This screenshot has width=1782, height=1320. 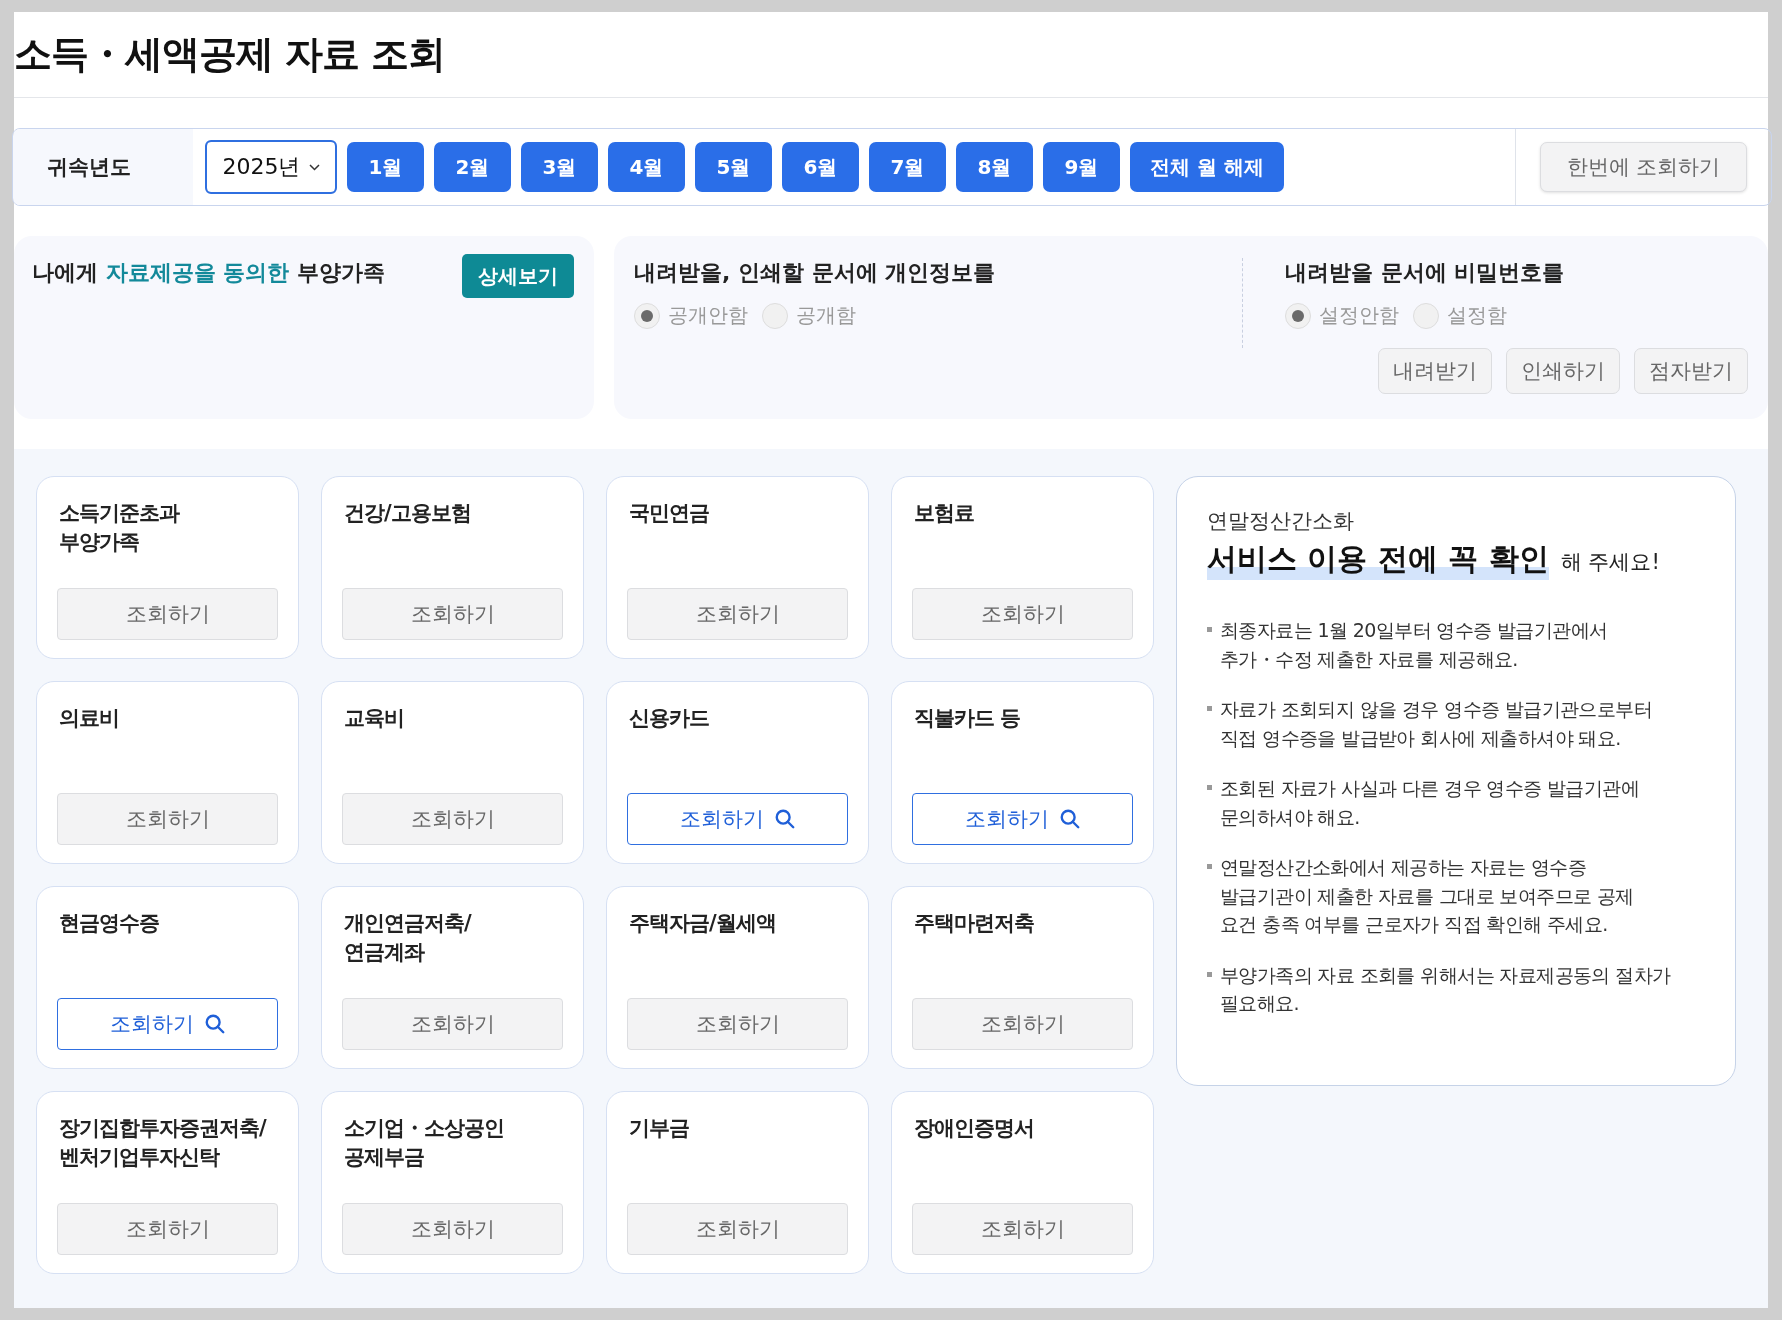 I want to click on notice-headline-suffix: 해 주세요!, so click(x=1610, y=562).